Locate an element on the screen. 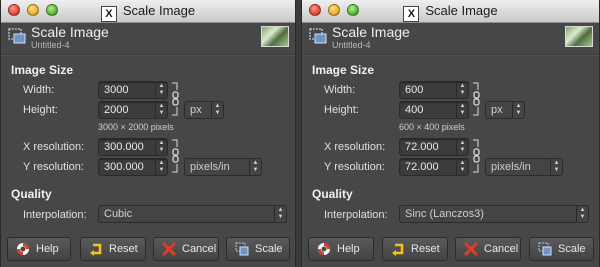 This screenshot has width=600, height=267. y-resolution-input: 72.000 ▲ ▼ is located at coordinates (434, 167).